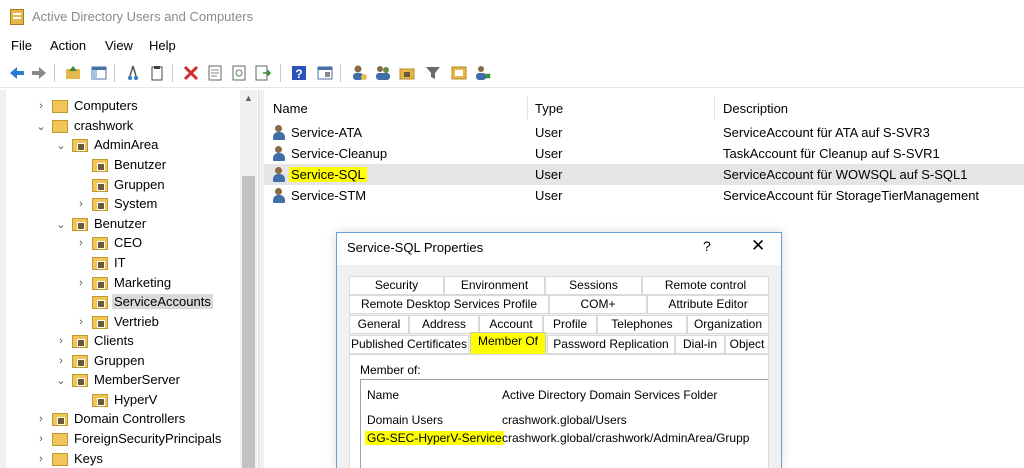  Describe the element at coordinates (191, 73) in the screenshot. I see `delete-icon` at that location.